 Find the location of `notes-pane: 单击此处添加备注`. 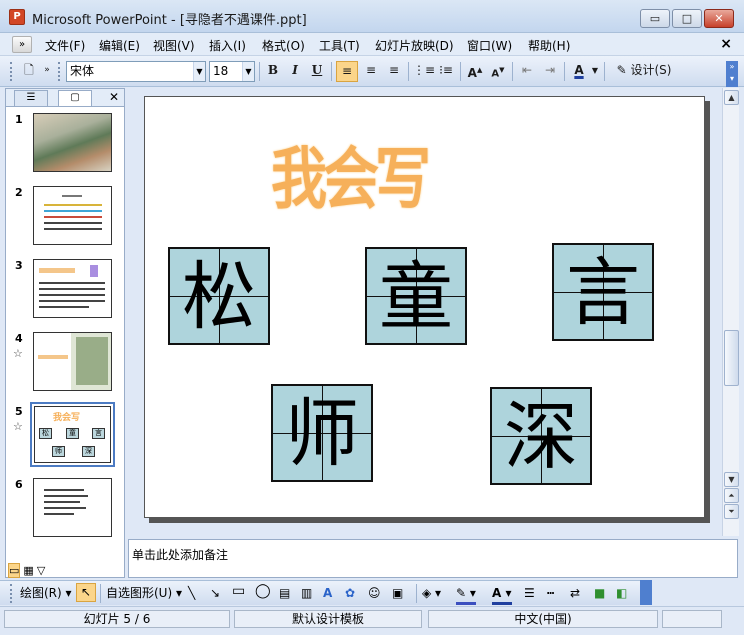

notes-pane: 单击此处添加备注 is located at coordinates (433, 558).